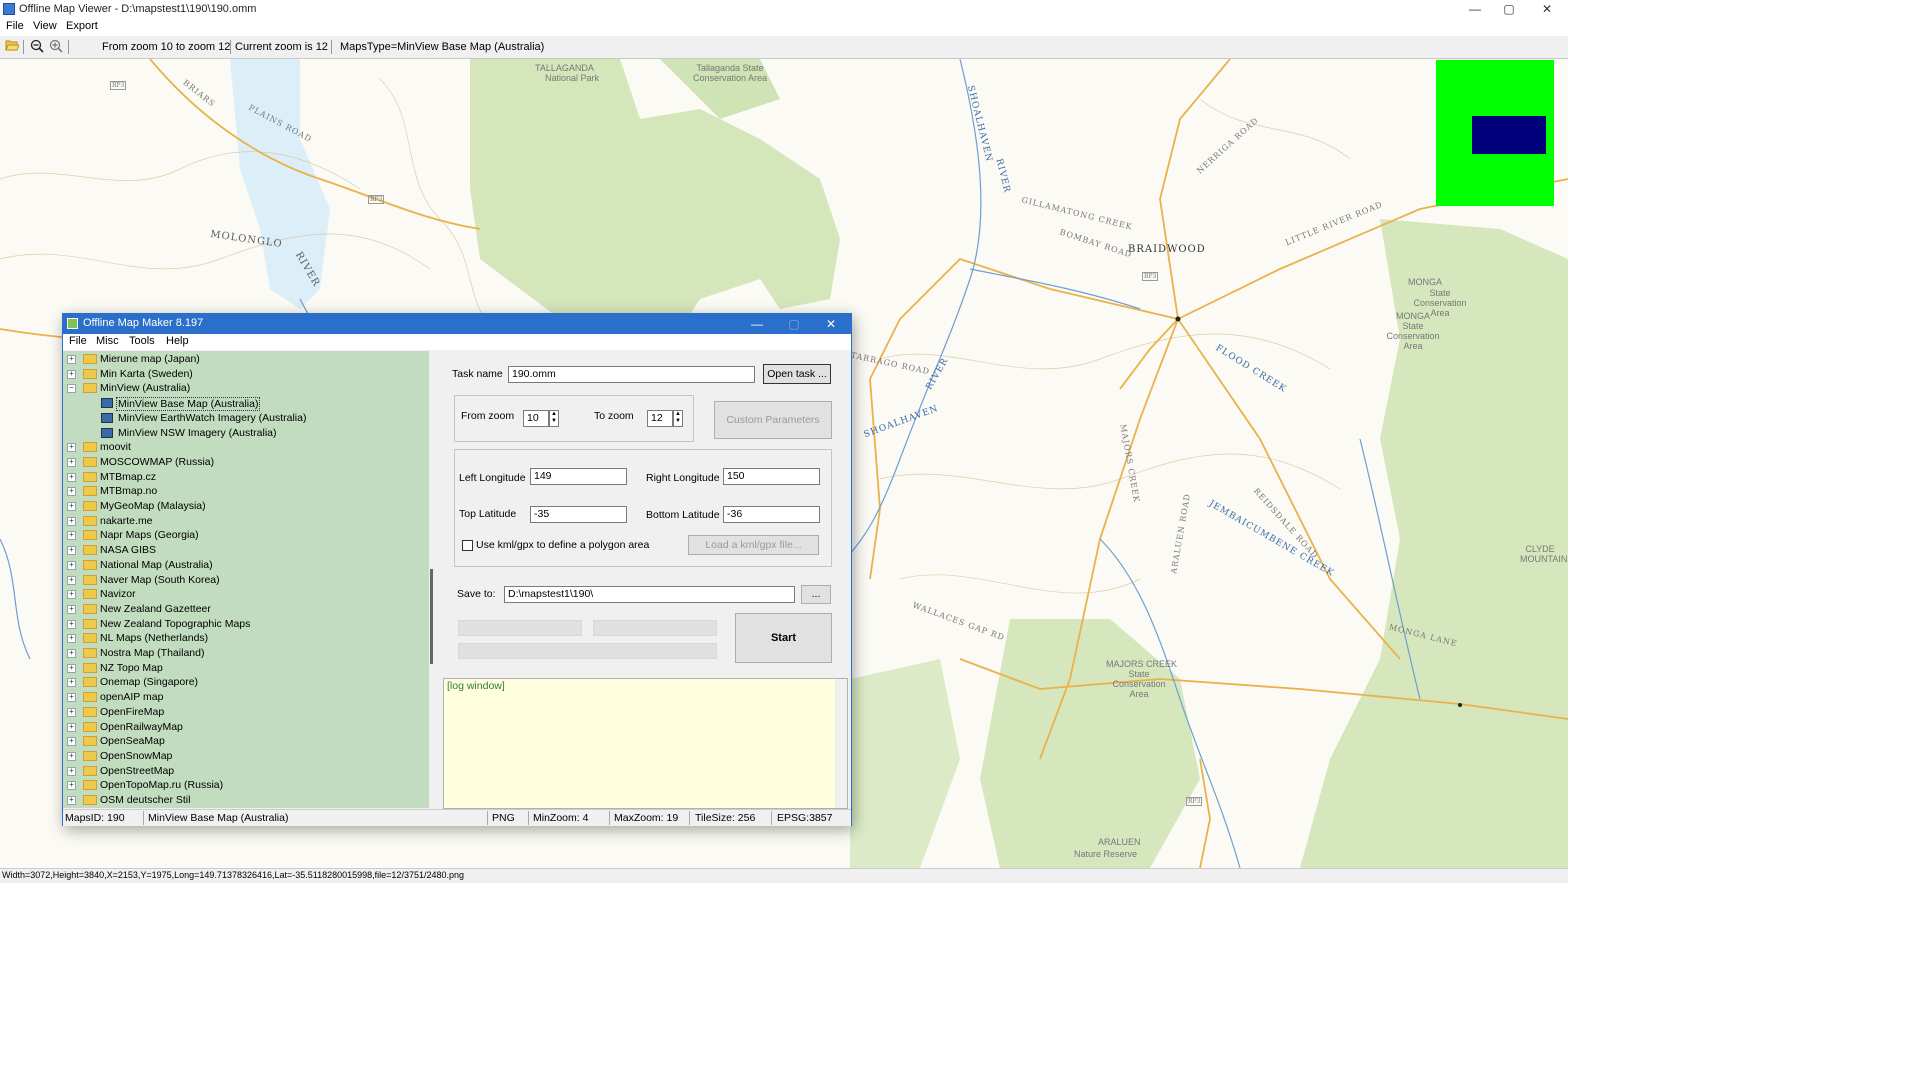 The width and height of the screenshot is (1920, 1080). What do you see at coordinates (492, 478) in the screenshot?
I see `left-longitude-label: Left Longitude` at bounding box center [492, 478].